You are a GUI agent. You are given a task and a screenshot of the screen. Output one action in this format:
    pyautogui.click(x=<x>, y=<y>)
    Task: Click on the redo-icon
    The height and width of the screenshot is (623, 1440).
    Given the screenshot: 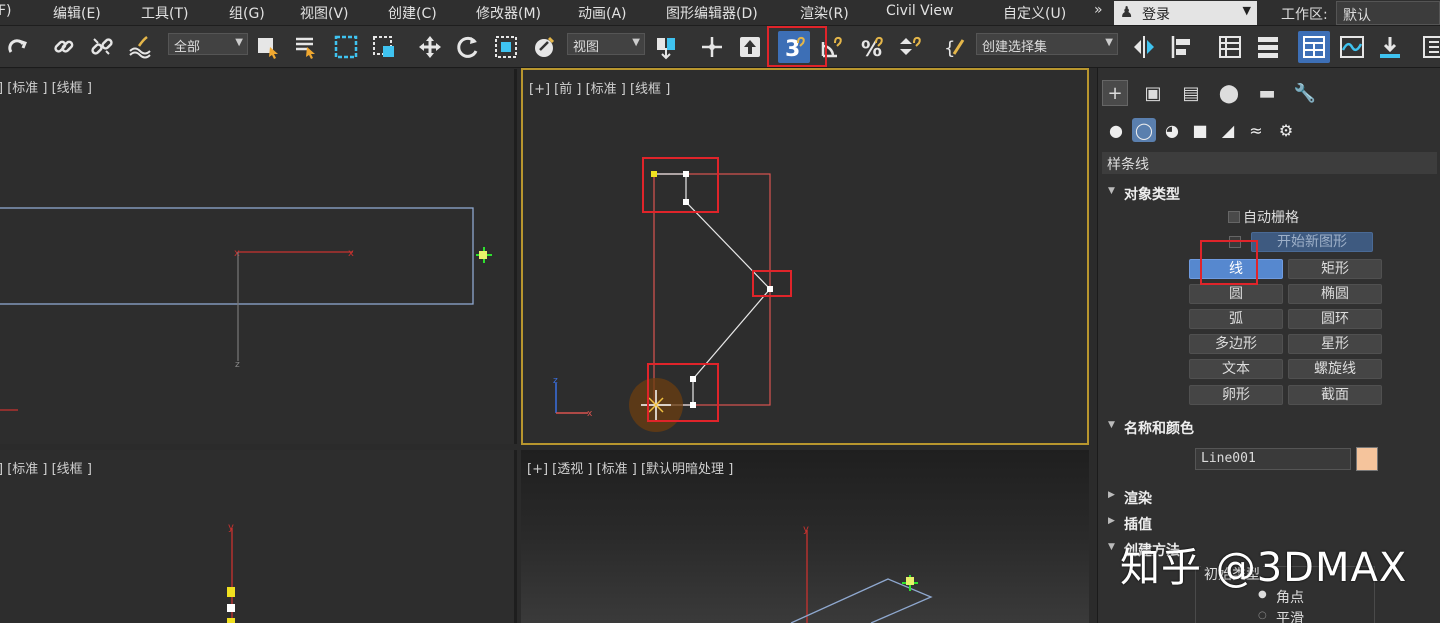 What is the action you would take?
    pyautogui.click(x=18, y=47)
    